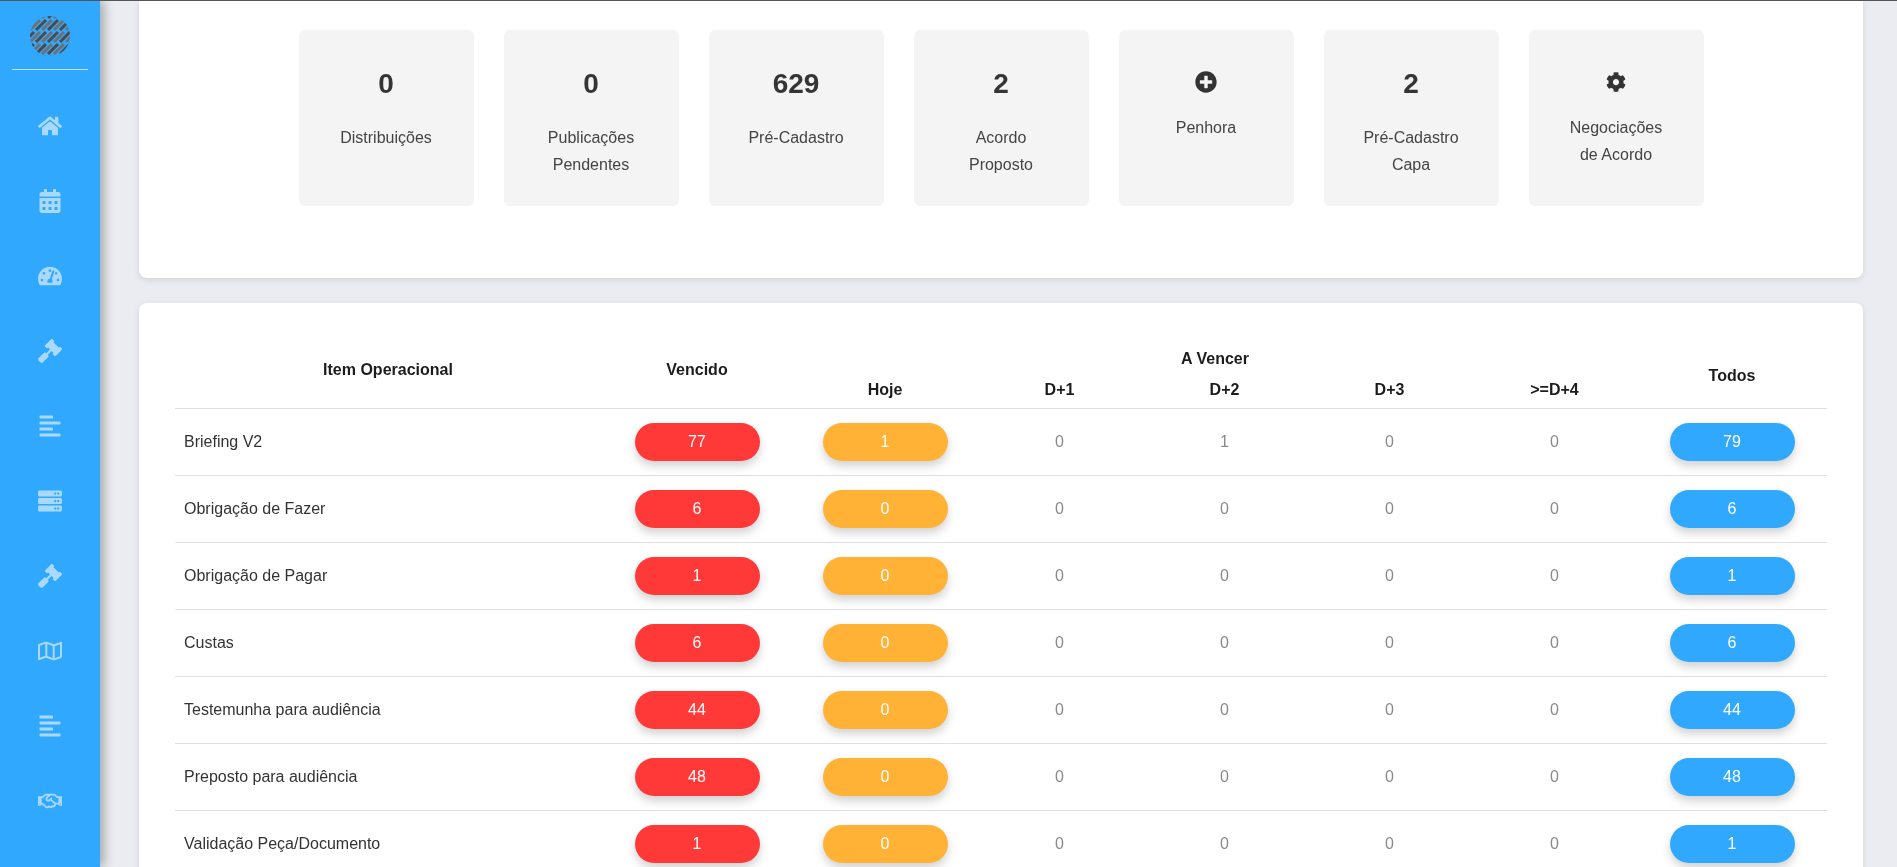  I want to click on column-header: D+1, so click(1059, 390).